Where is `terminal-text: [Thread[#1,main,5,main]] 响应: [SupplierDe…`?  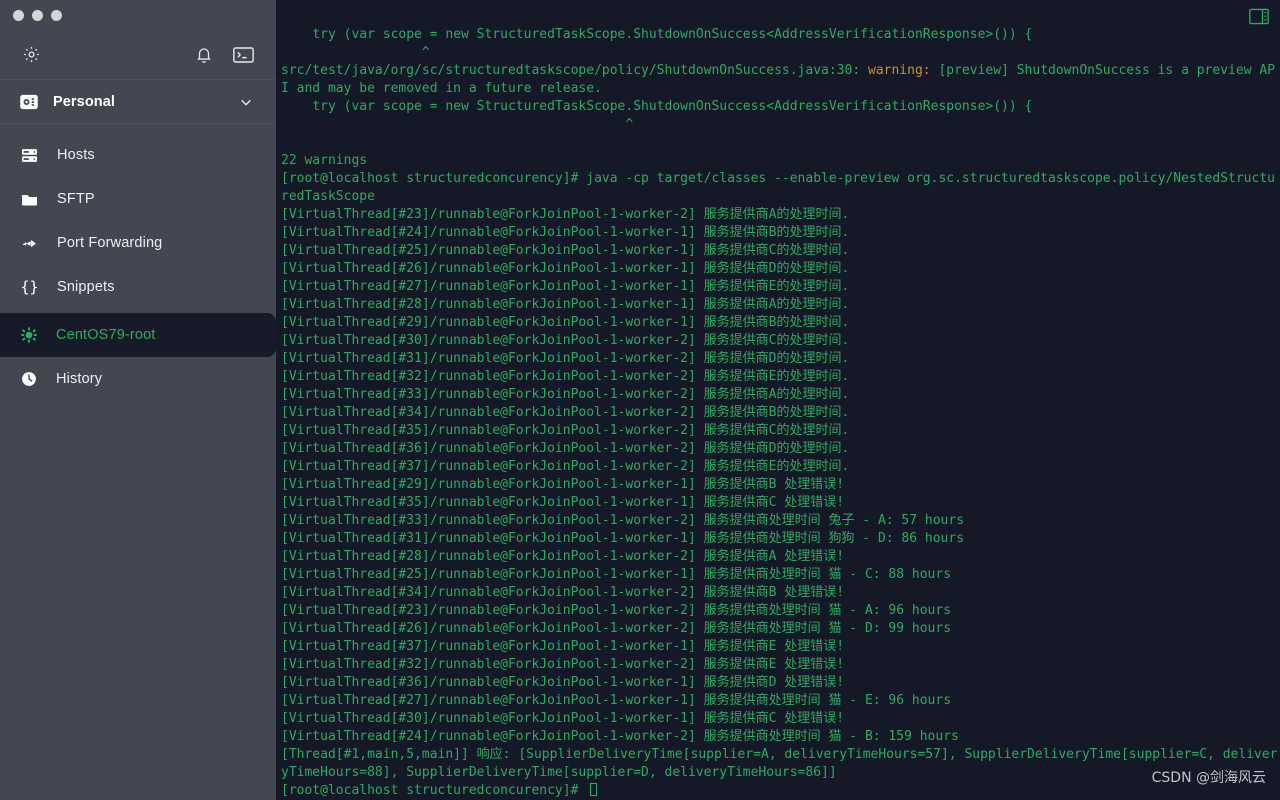 terminal-text: [Thread[#1,main,5,main]] 响应: [SupplierDe… is located at coordinates (779, 763).